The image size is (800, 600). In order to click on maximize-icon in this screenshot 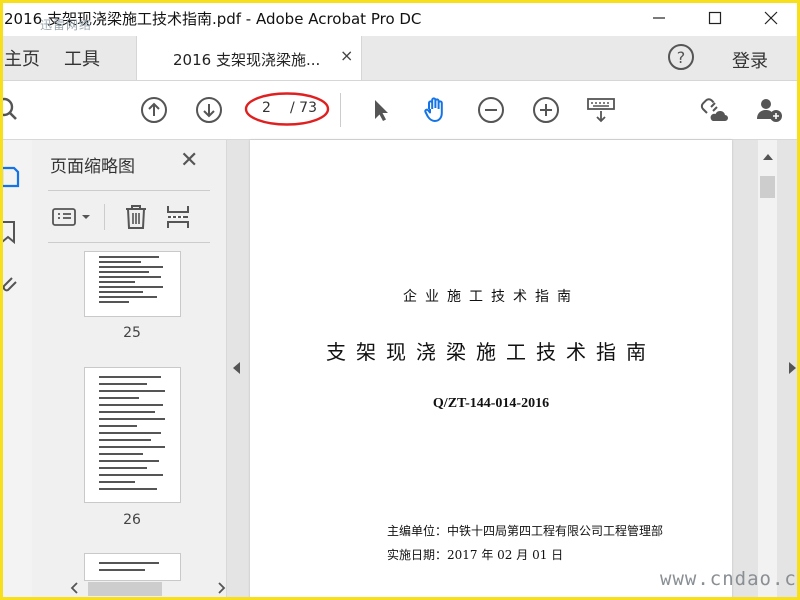, I will do `click(715, 18)`.